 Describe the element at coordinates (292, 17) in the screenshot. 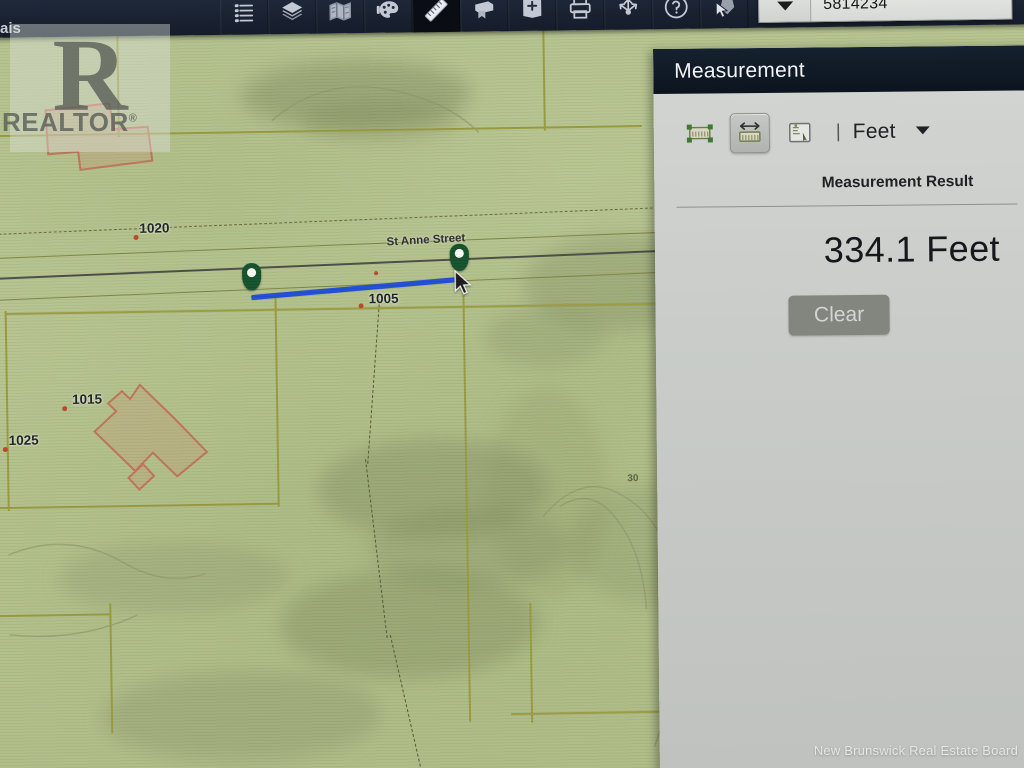

I see `layers-icon` at that location.